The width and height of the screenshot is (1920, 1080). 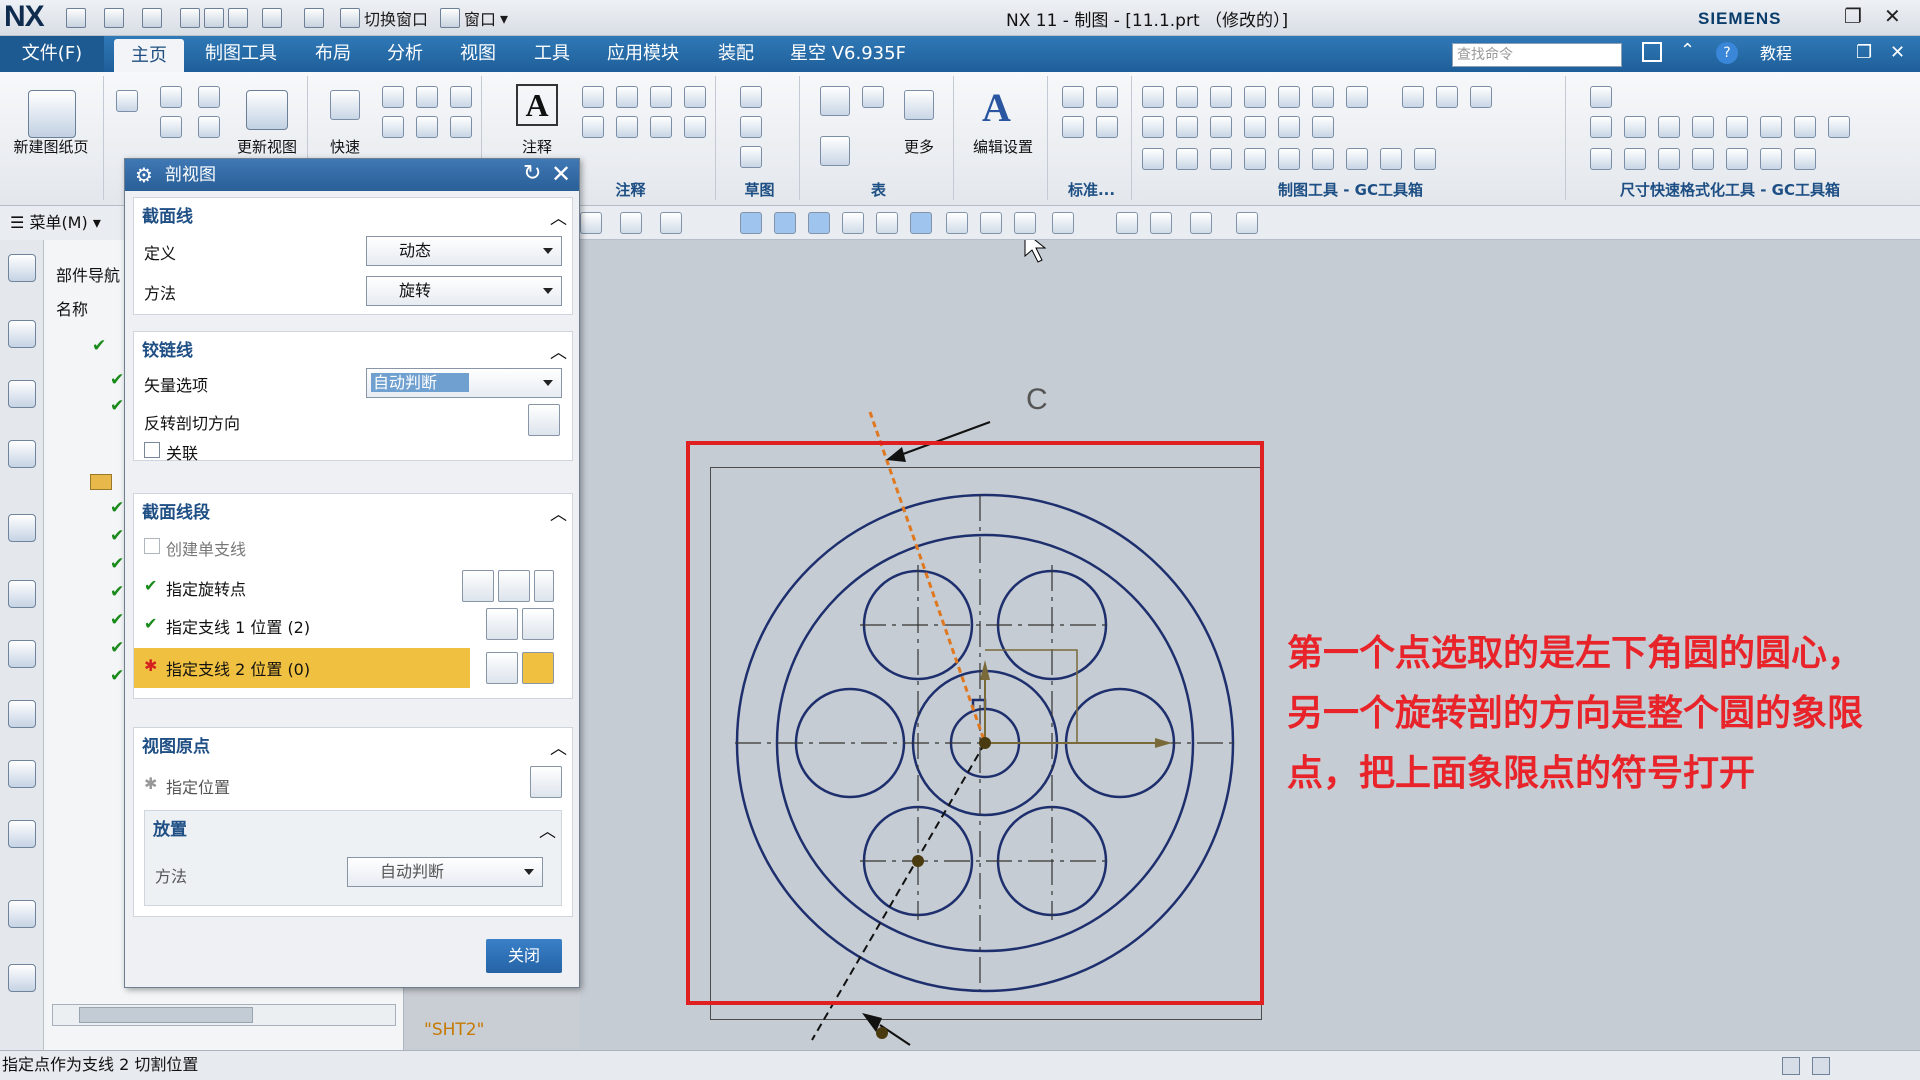 What do you see at coordinates (22, 714) in the screenshot?
I see `system-materials-icon` at bounding box center [22, 714].